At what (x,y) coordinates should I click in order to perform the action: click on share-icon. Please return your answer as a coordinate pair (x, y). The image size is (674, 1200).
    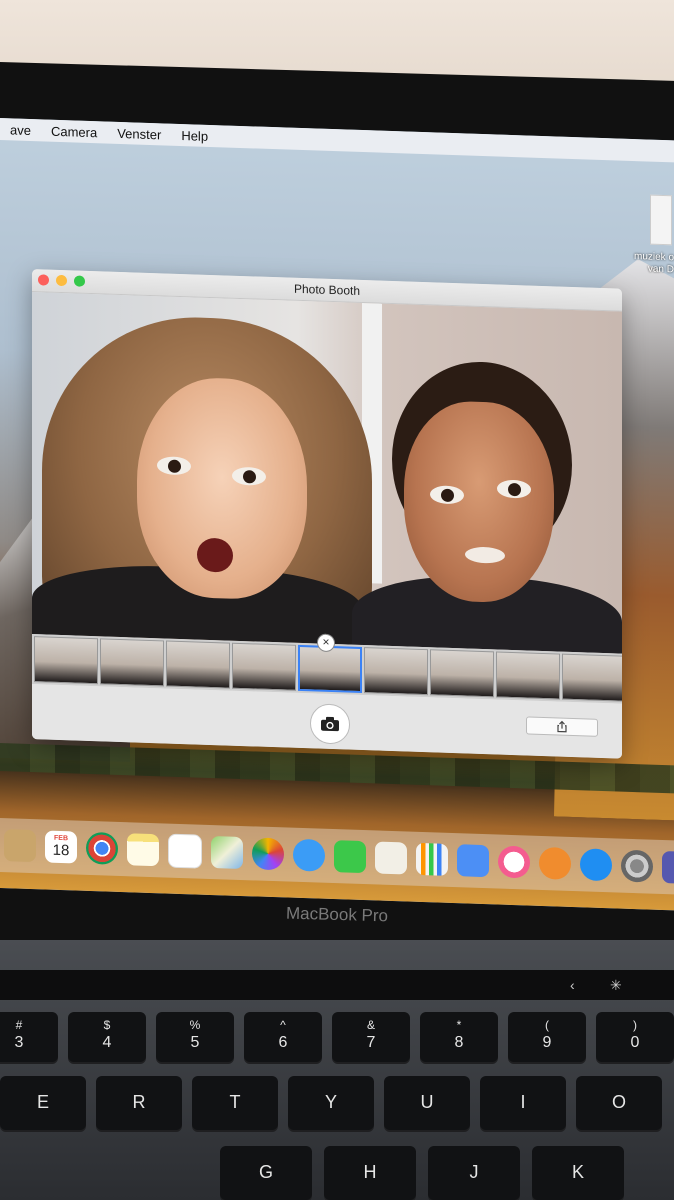
    Looking at the image, I should click on (562, 726).